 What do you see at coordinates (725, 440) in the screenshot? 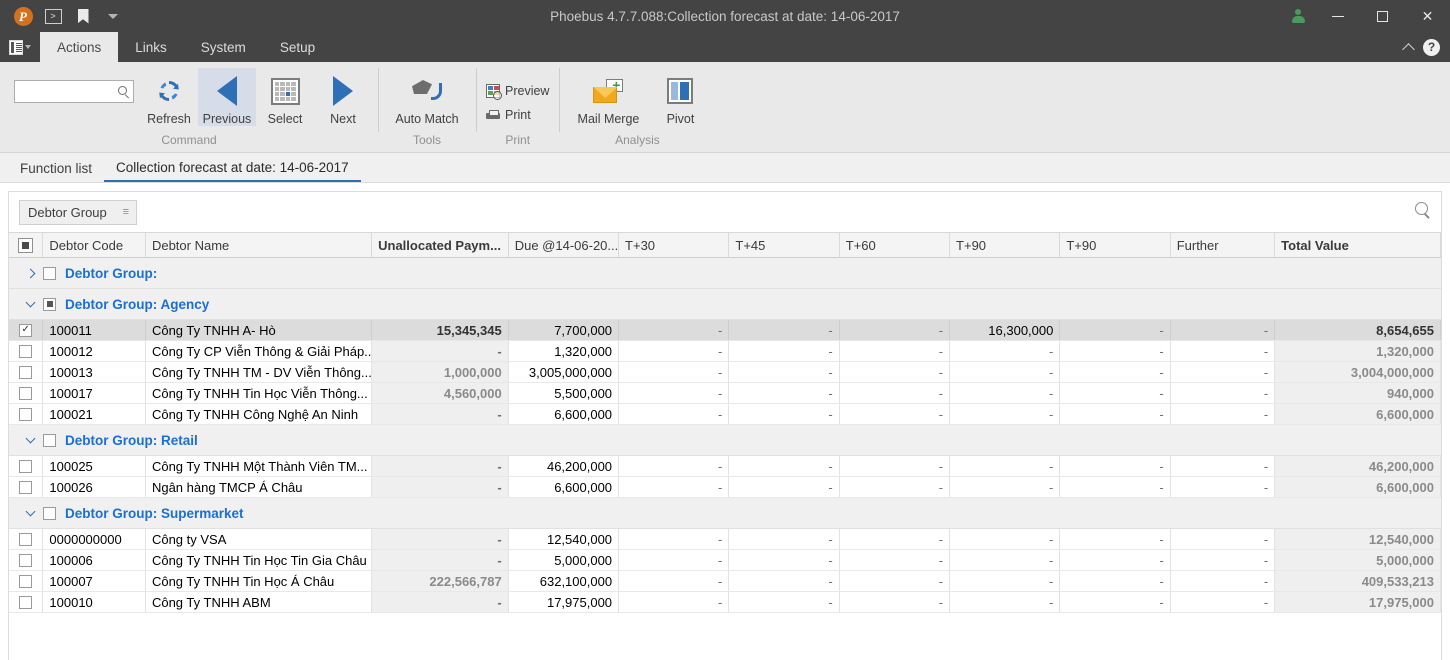
I see `group-row: Debtor Group: Retail` at bounding box center [725, 440].